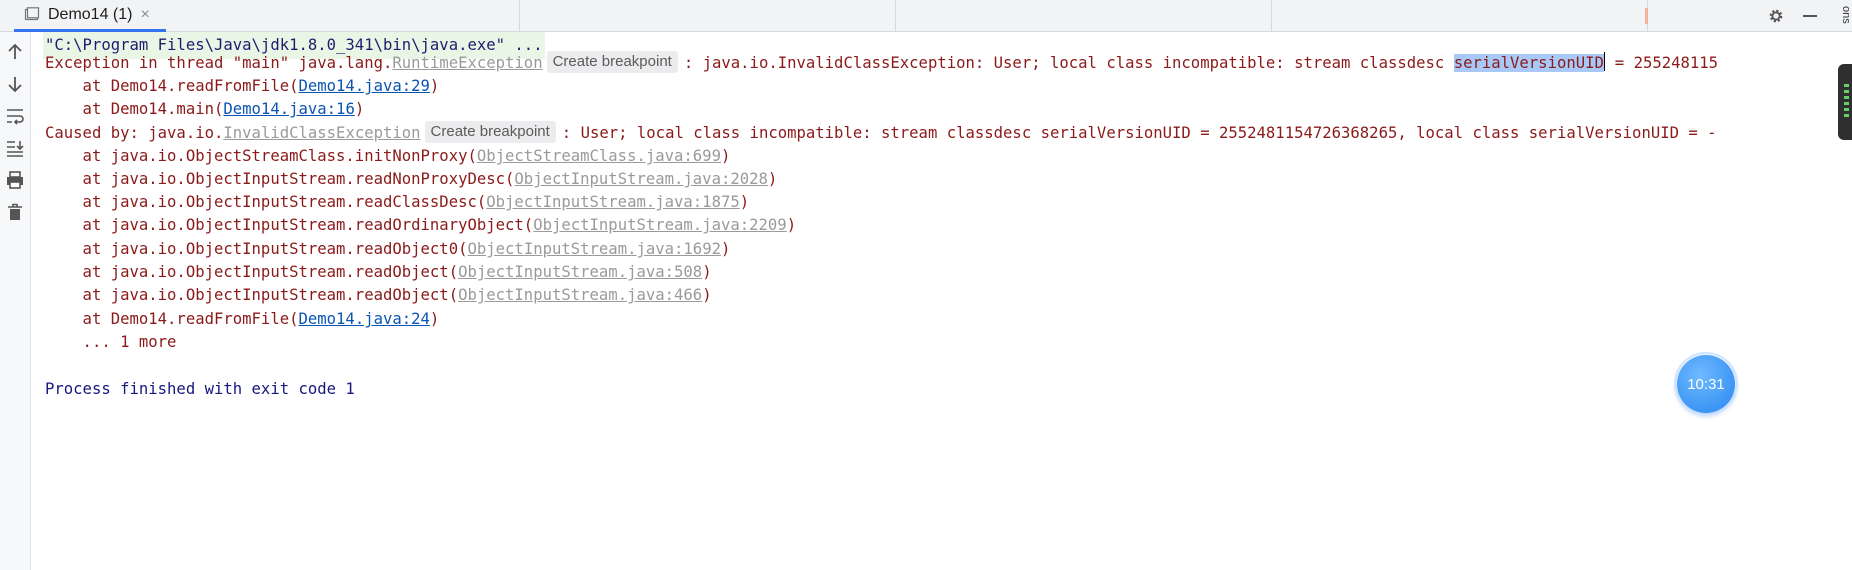  What do you see at coordinates (219, 63) in the screenshot?
I see `exception-prefix: Exception in thread "main" java.lang.` at bounding box center [219, 63].